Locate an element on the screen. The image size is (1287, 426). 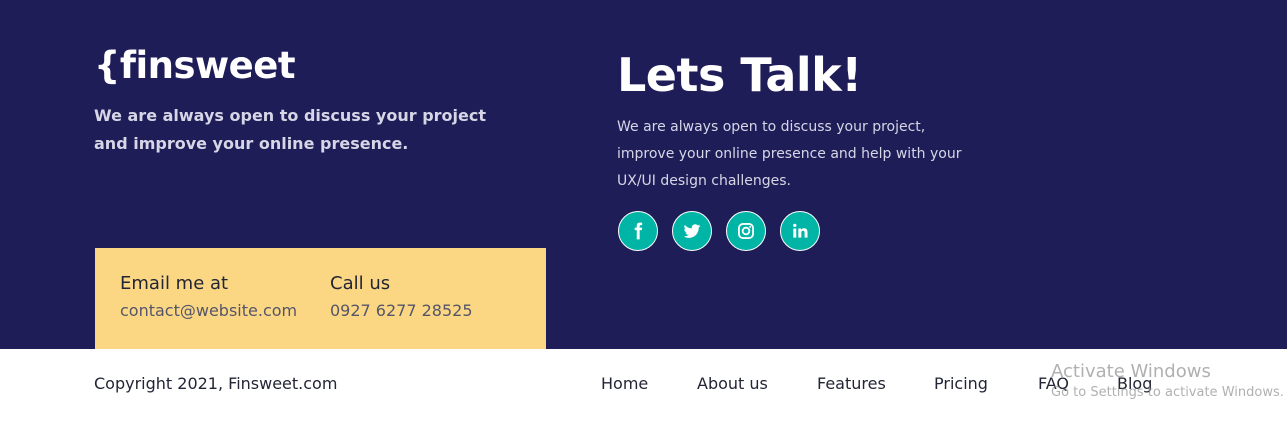
linkedin-button is located at coordinates (800, 231).